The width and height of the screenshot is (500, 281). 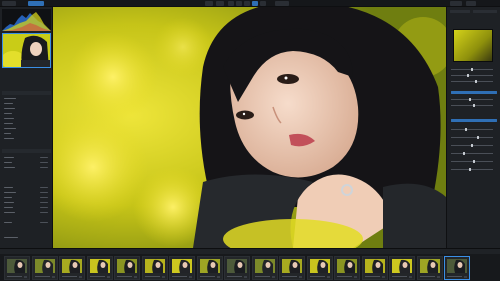 What do you see at coordinates (255, 3) in the screenshot?
I see `selected-tool-button` at bounding box center [255, 3].